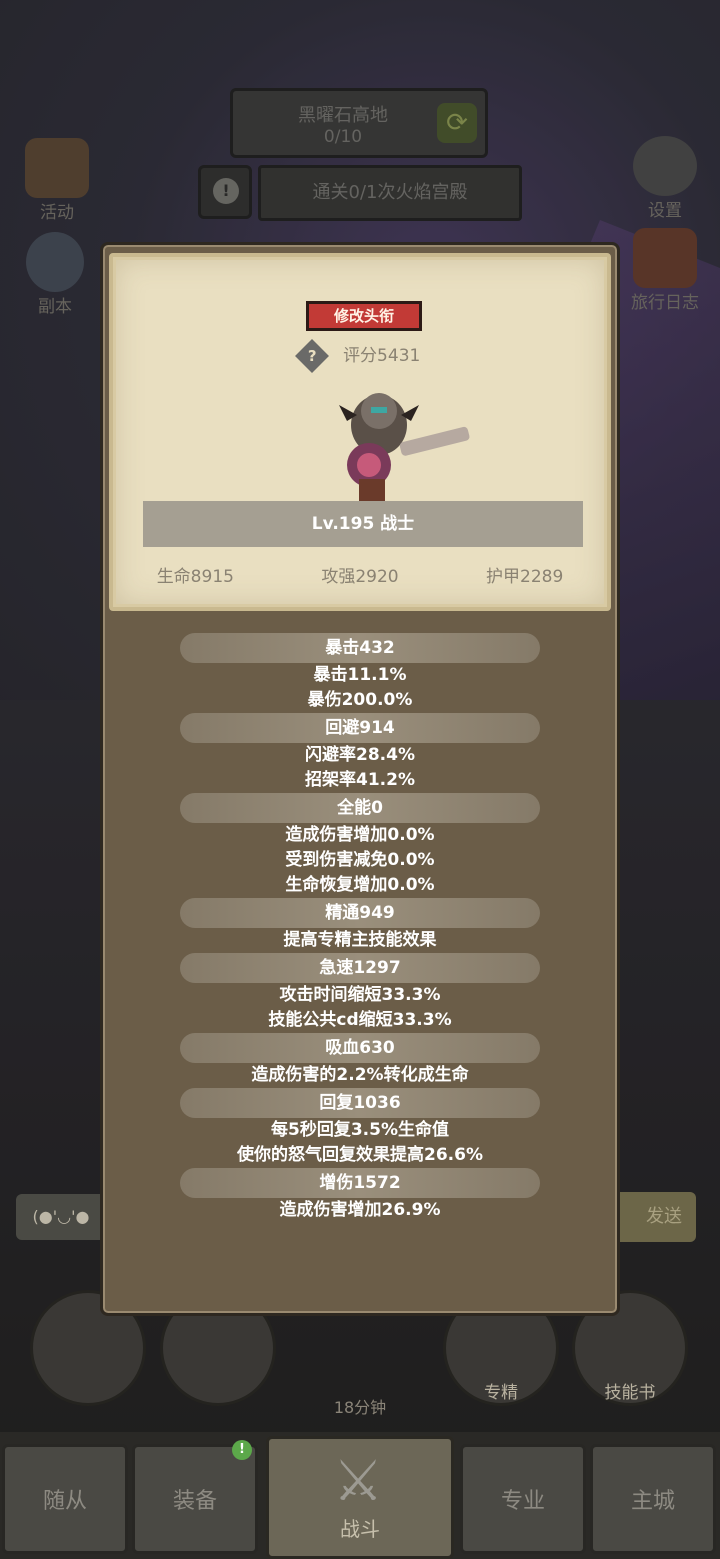 The width and height of the screenshot is (720, 1559). I want to click on armor-stat: 护甲2289, so click(525, 577).